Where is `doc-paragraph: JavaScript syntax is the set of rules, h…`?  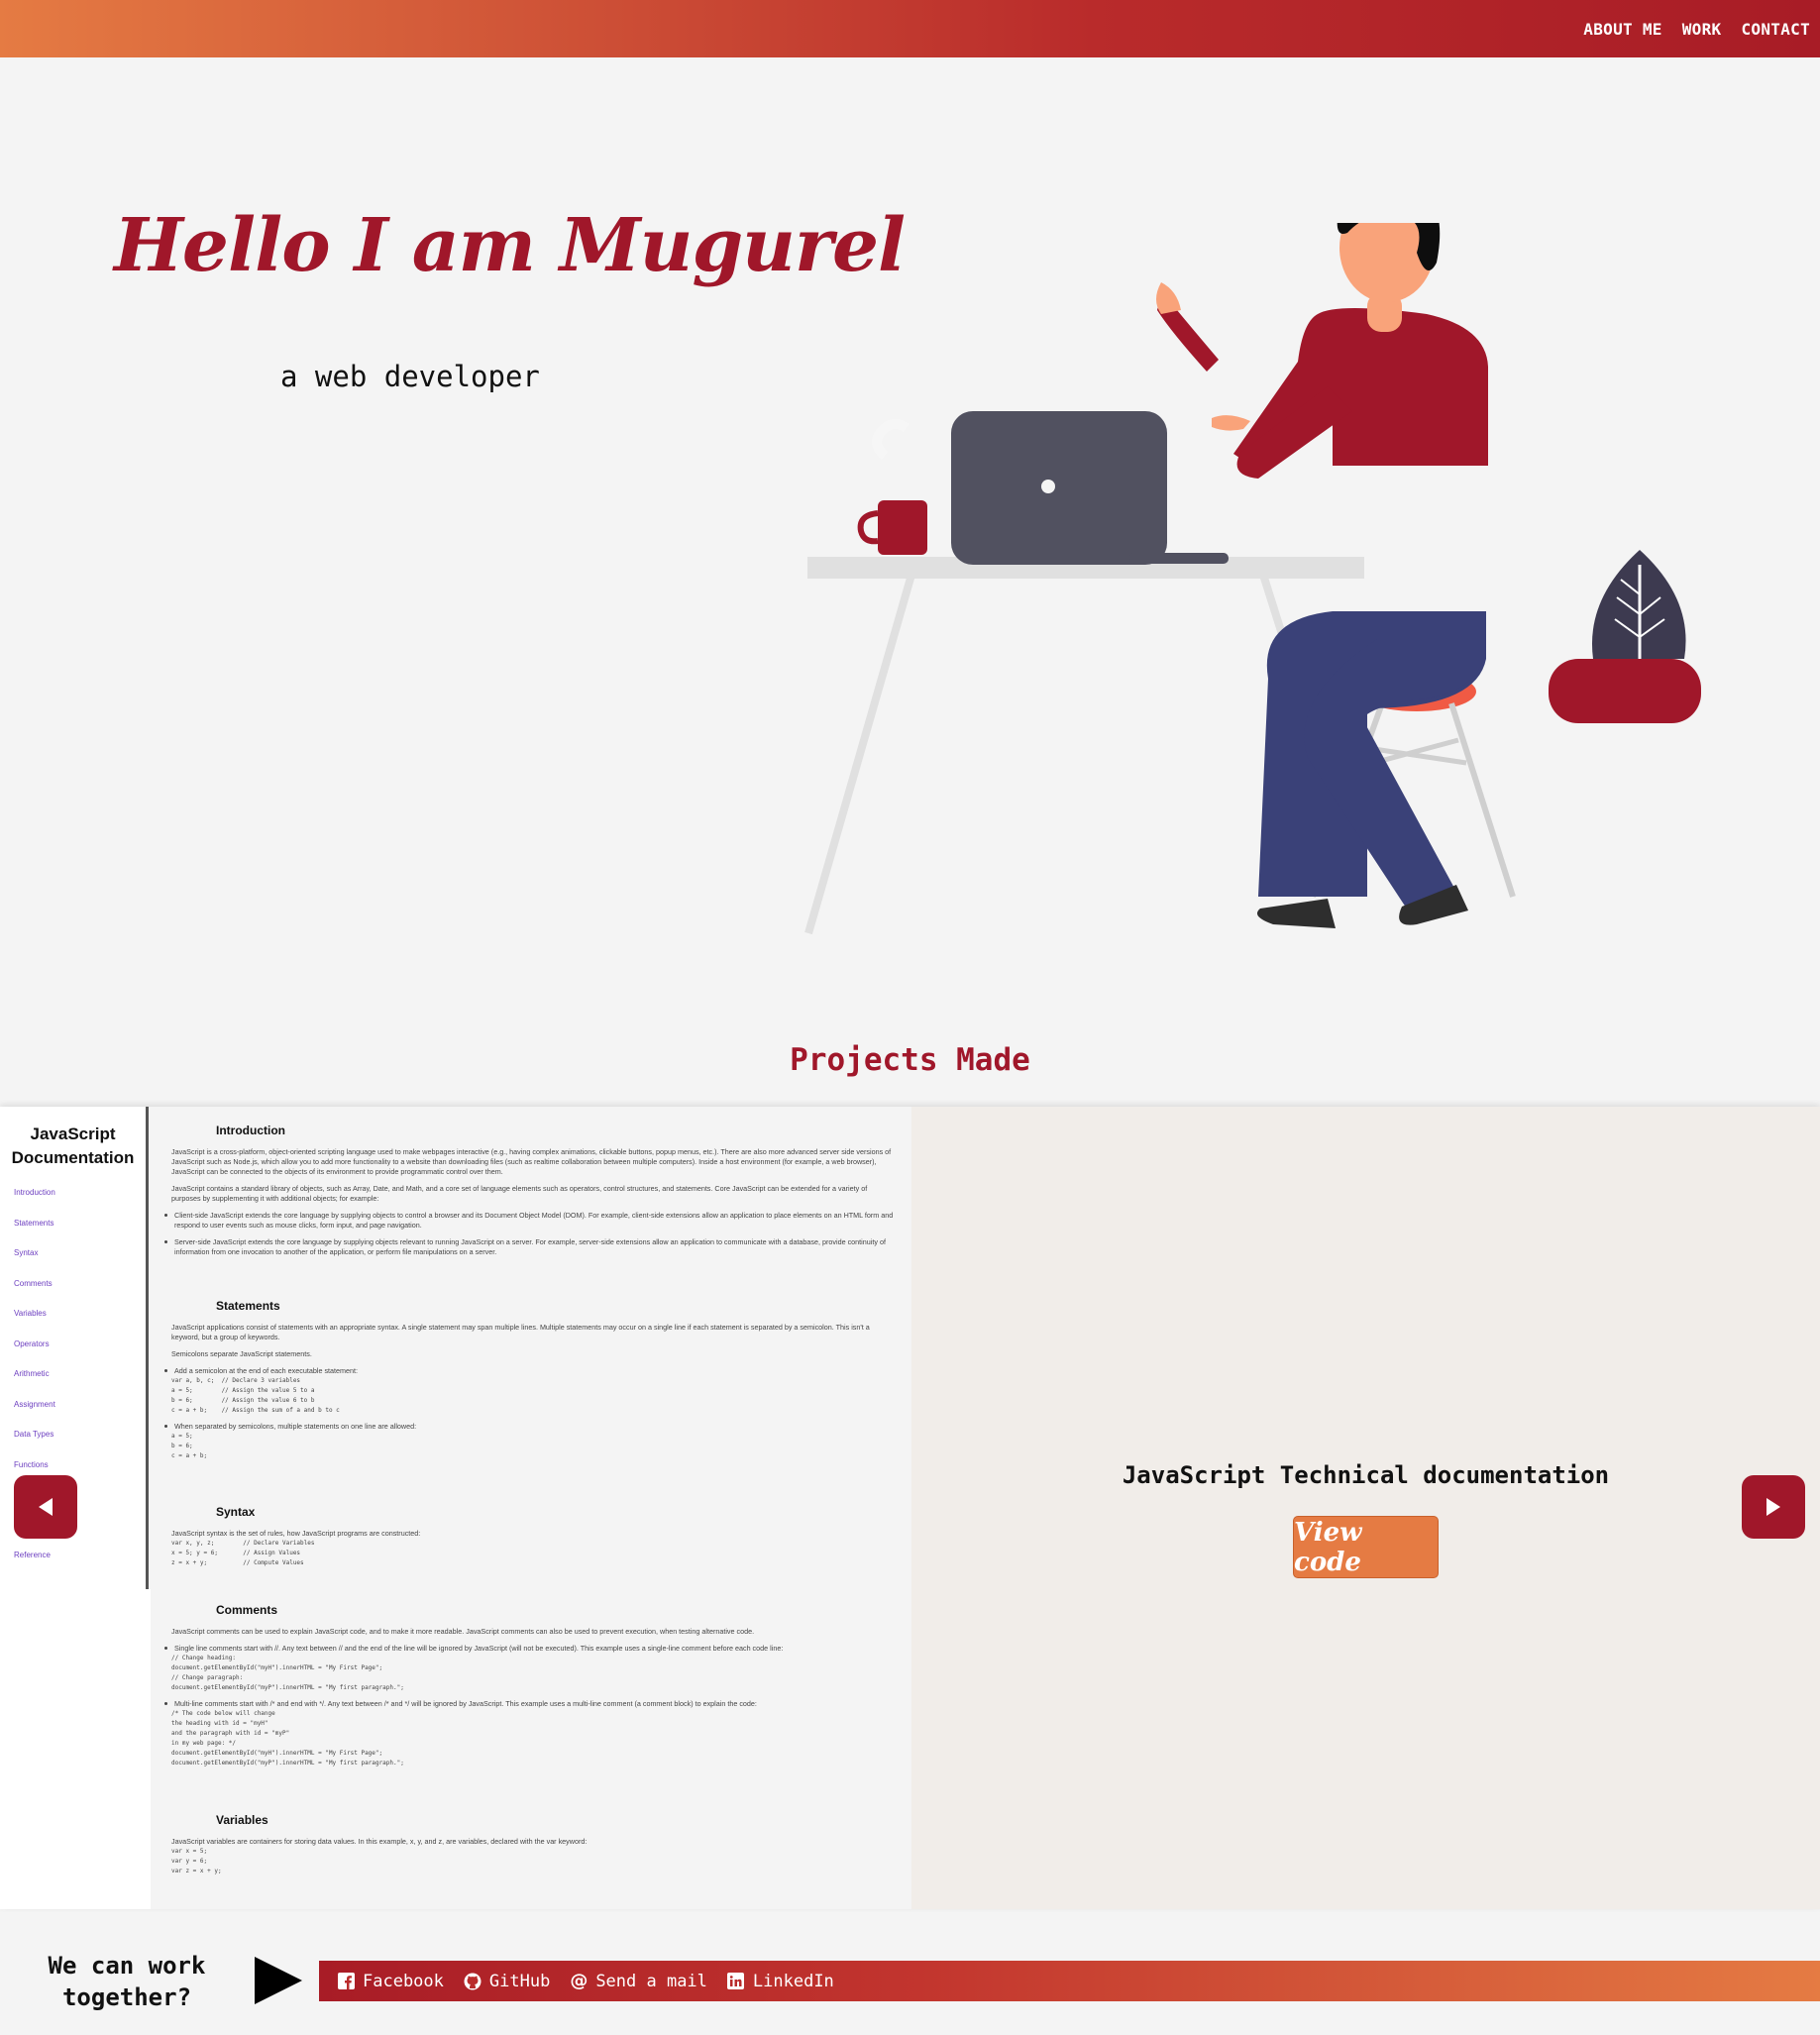 doc-paragraph: JavaScript syntax is the set of rules, h… is located at coordinates (296, 1533).